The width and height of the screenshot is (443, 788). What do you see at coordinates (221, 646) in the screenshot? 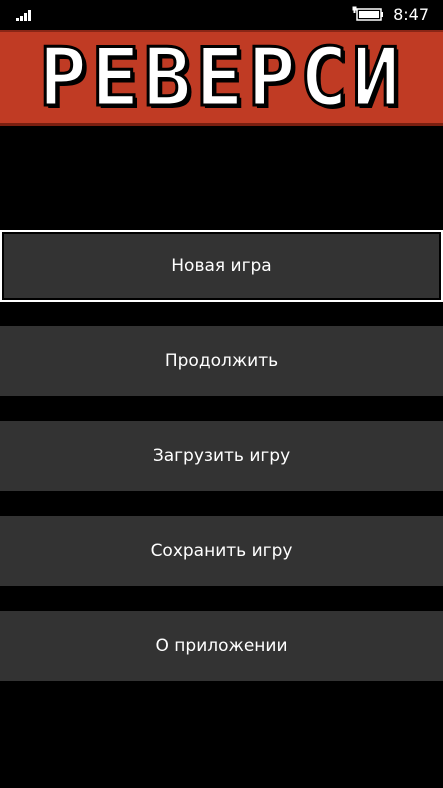
I see `about-button: О приложении` at bounding box center [221, 646].